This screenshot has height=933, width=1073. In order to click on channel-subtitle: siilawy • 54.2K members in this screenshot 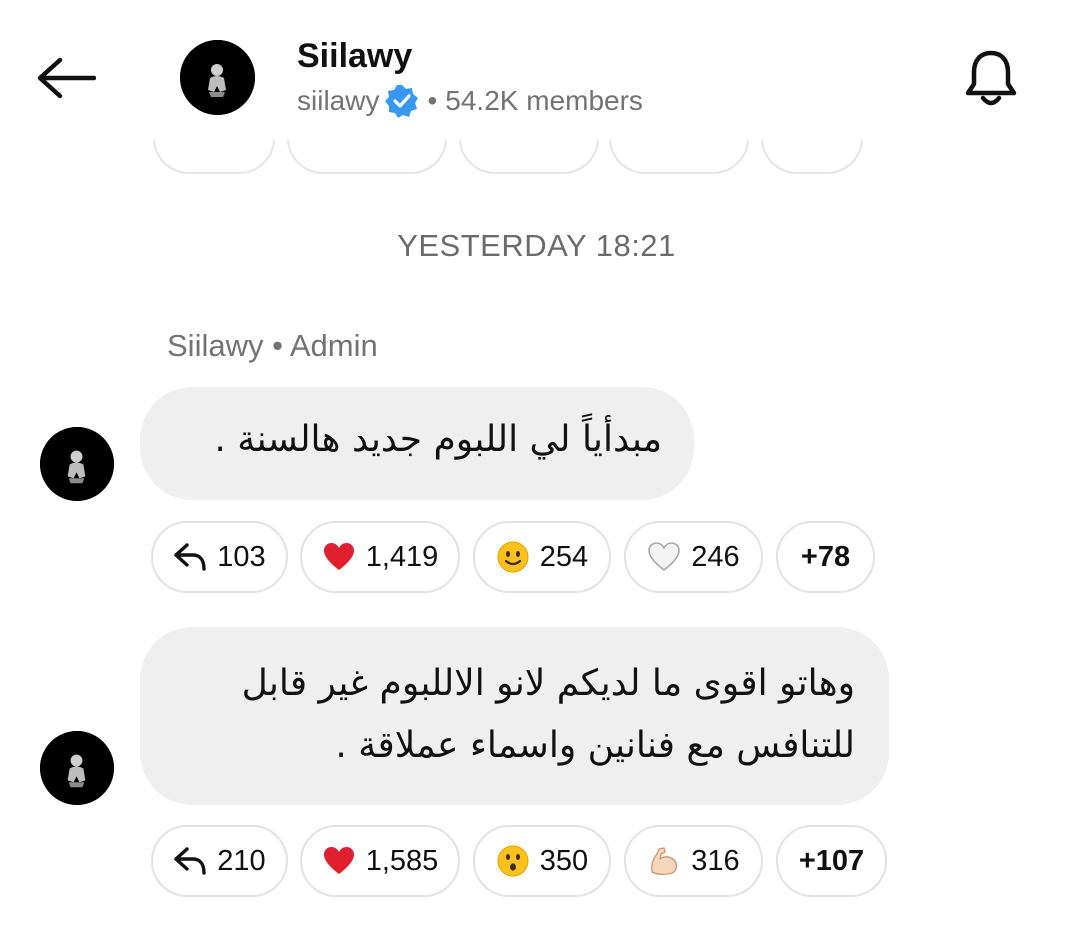, I will do `click(470, 101)`.